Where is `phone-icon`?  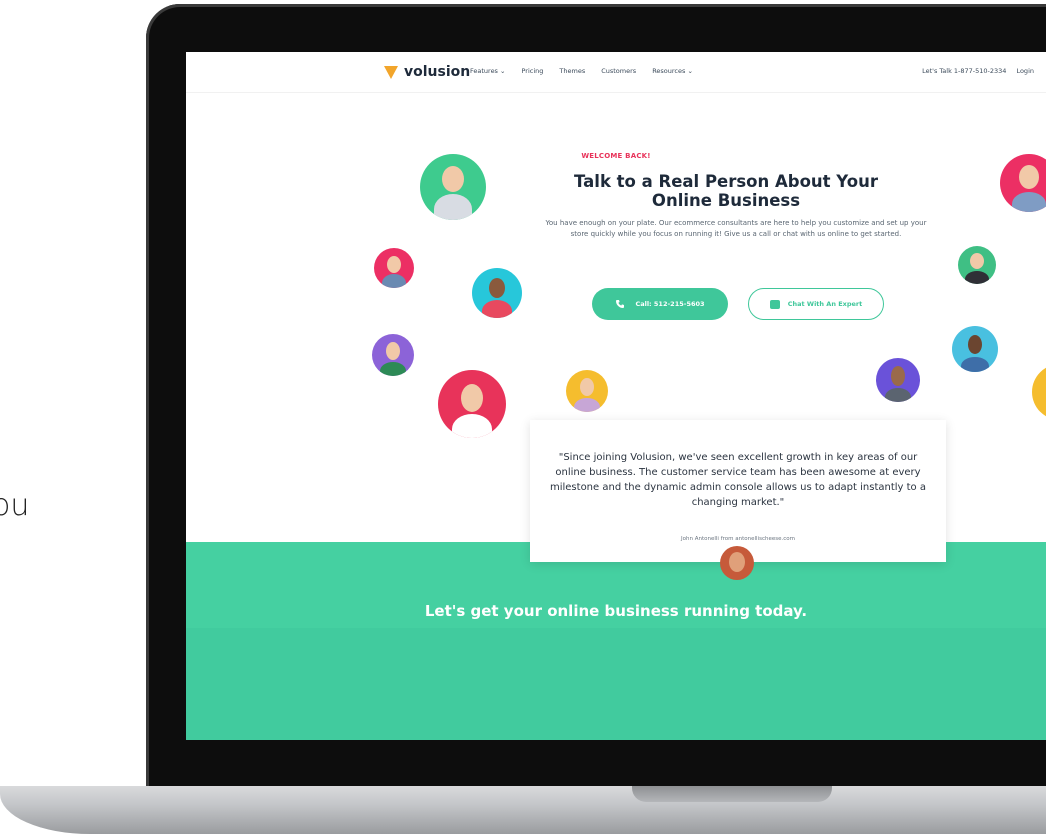 phone-icon is located at coordinates (620, 304).